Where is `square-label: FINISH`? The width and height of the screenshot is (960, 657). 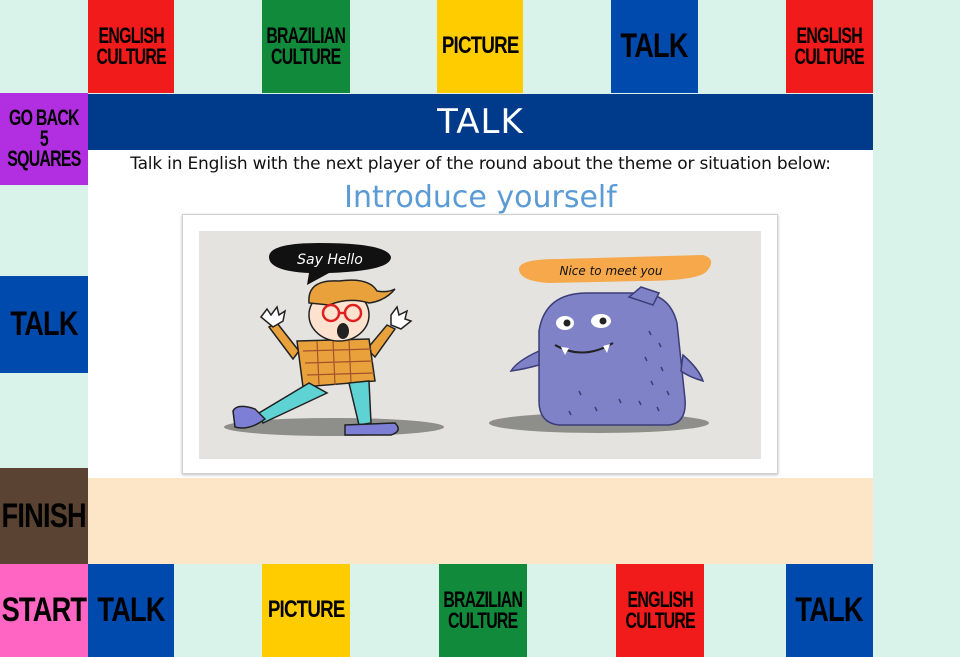 square-label: FINISH is located at coordinates (44, 515).